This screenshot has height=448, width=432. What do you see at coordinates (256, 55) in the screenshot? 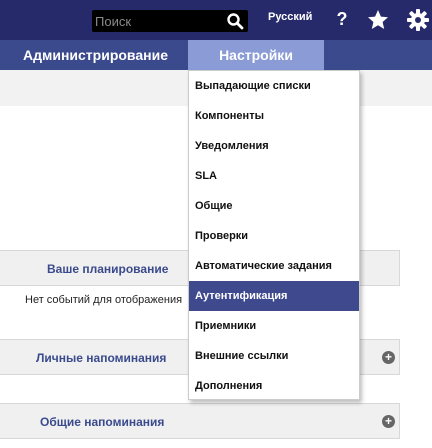
I see `nav-settings: Настройки` at bounding box center [256, 55].